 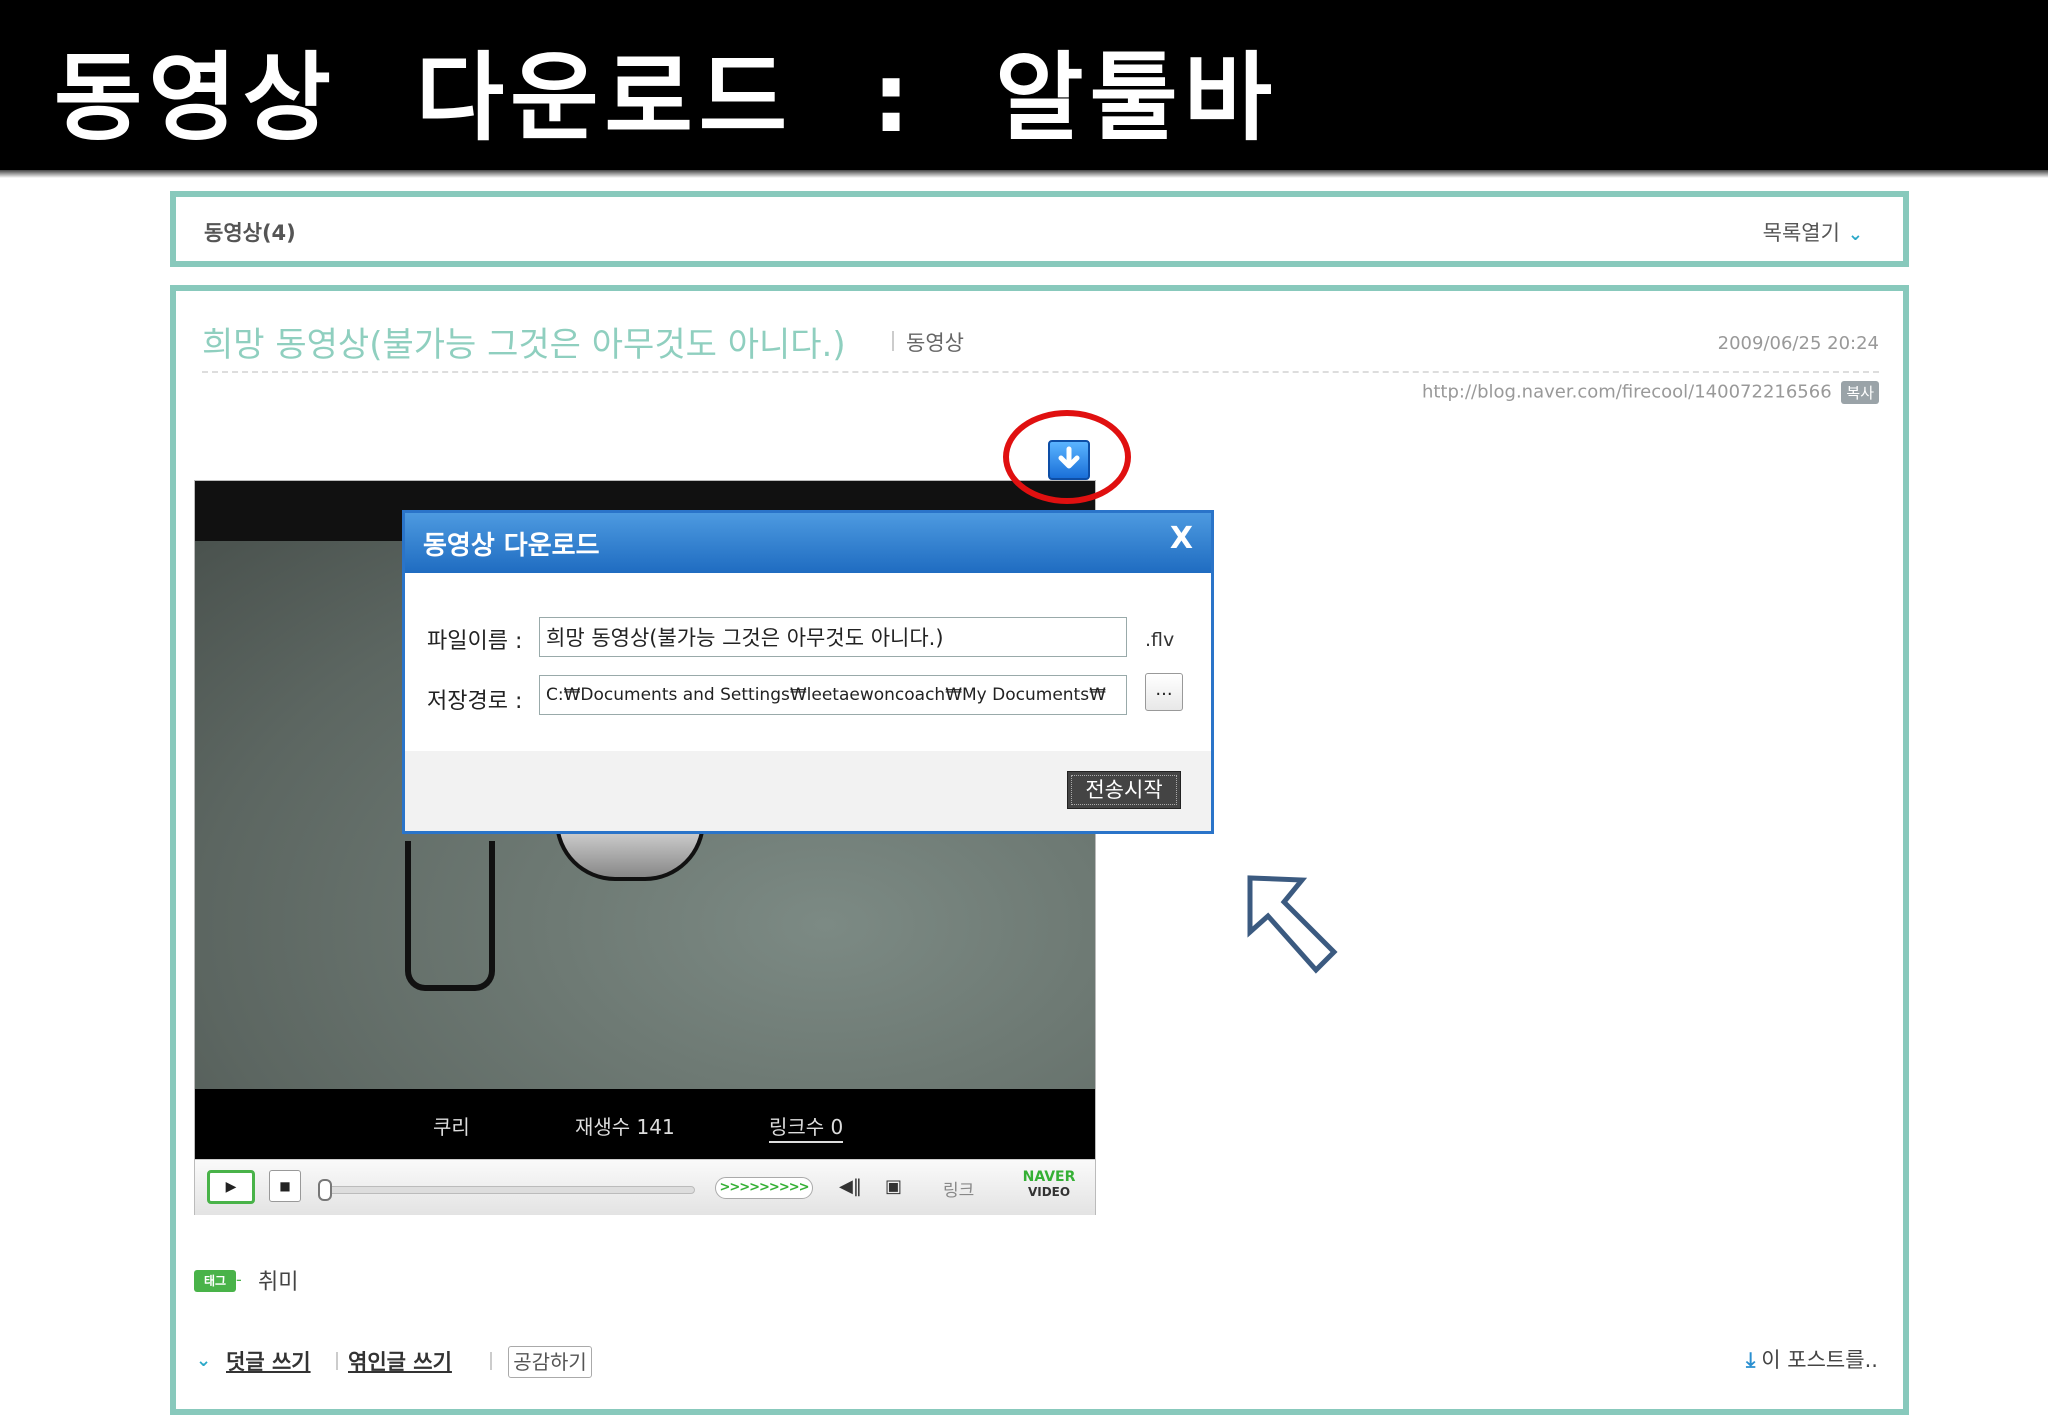 I want to click on post-category: 동영상, so click(x=935, y=342).